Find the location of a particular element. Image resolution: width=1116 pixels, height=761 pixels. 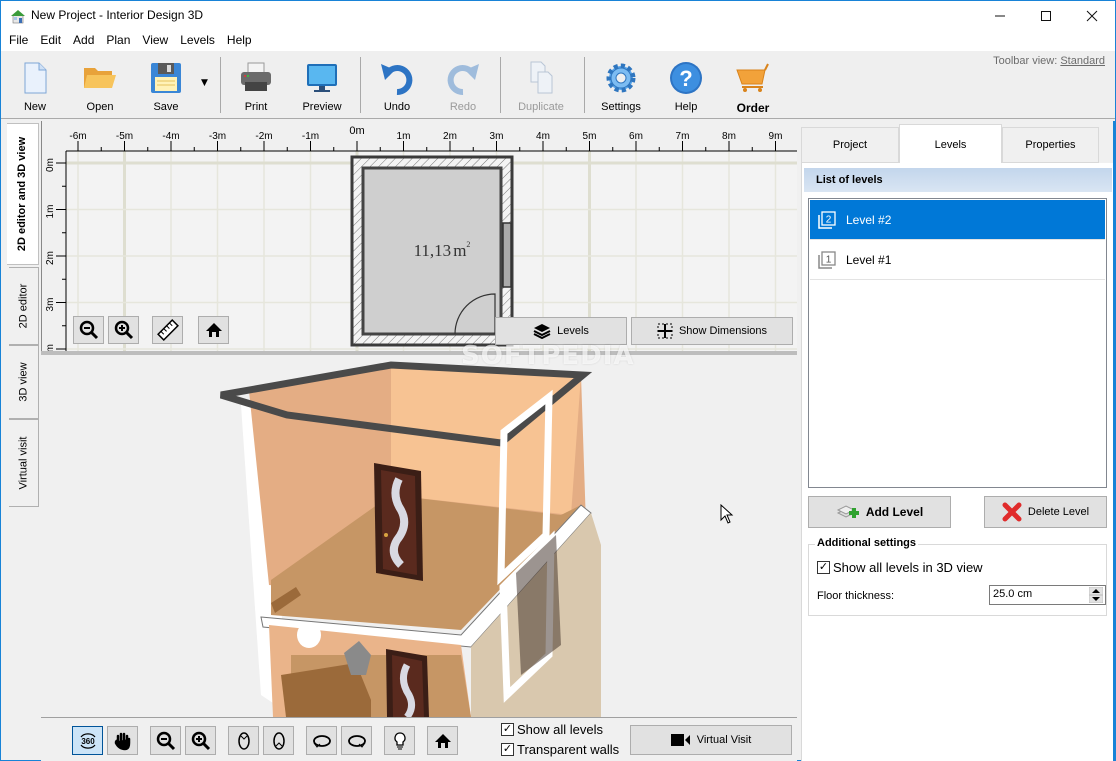

menu-help: Help is located at coordinates (239, 41).